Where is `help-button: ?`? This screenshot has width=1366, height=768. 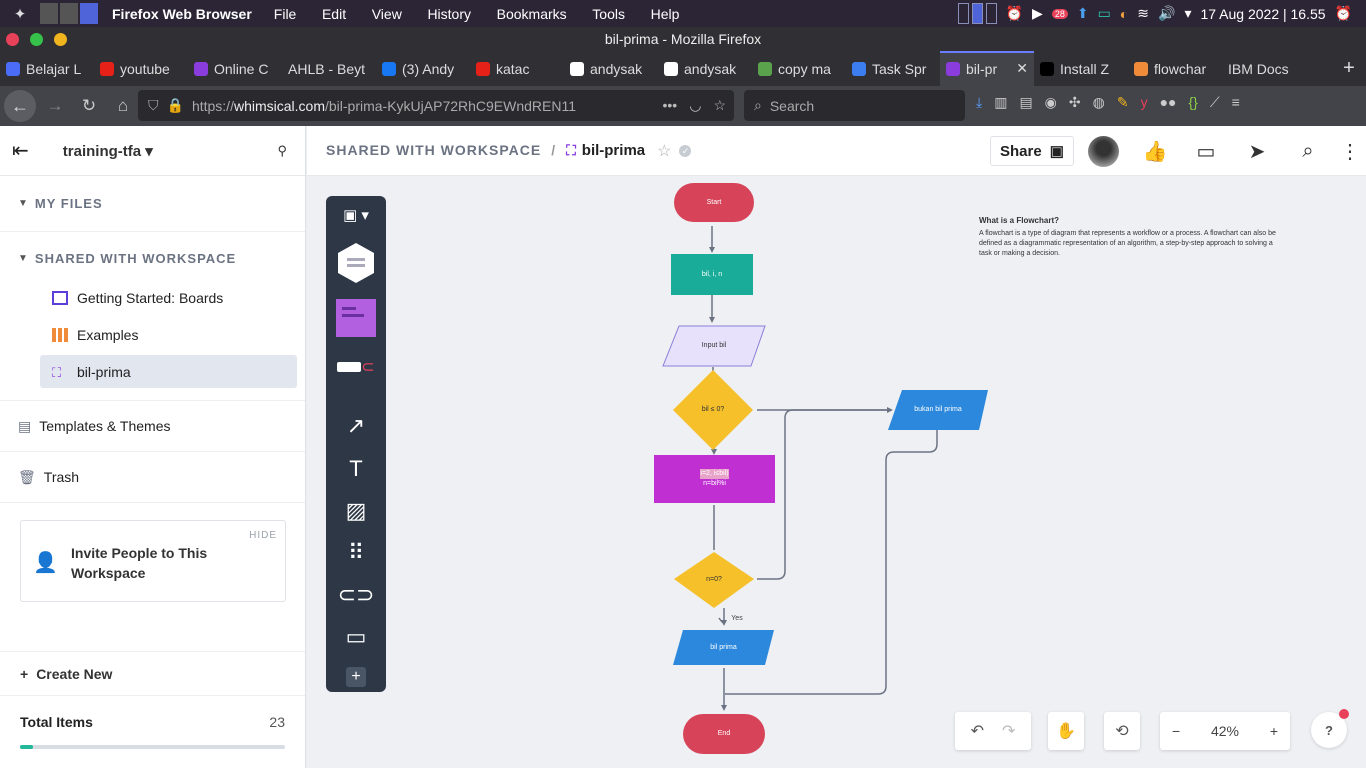
help-button: ? is located at coordinates (1330, 728).